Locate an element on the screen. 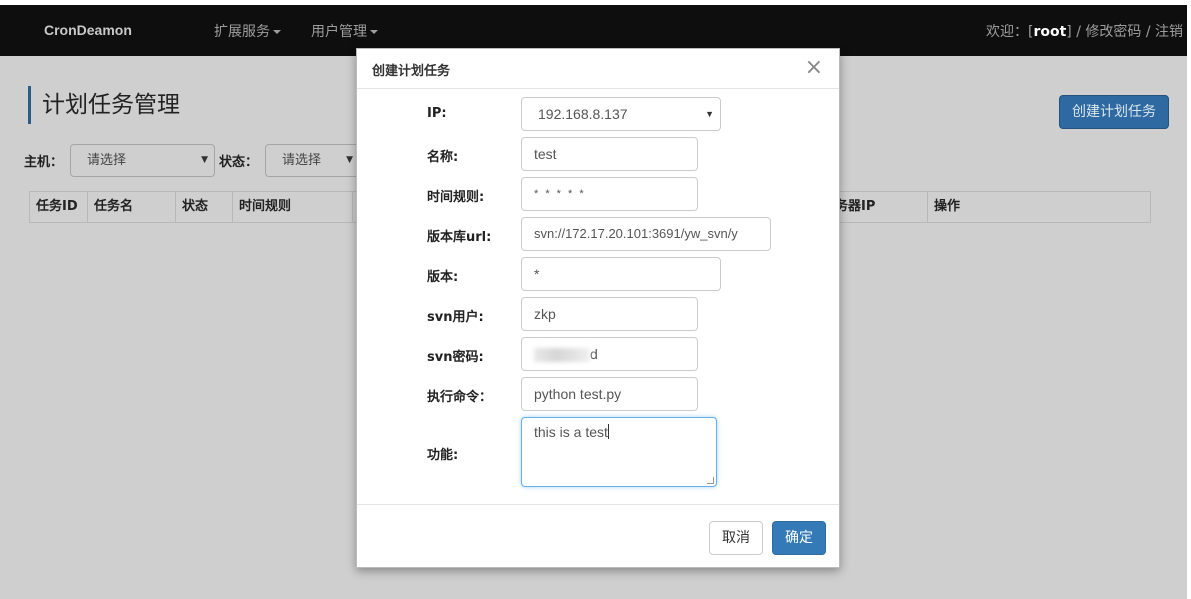 The height and width of the screenshot is (599, 1191). dialog-footer: 取消 确定 is located at coordinates (598, 536).